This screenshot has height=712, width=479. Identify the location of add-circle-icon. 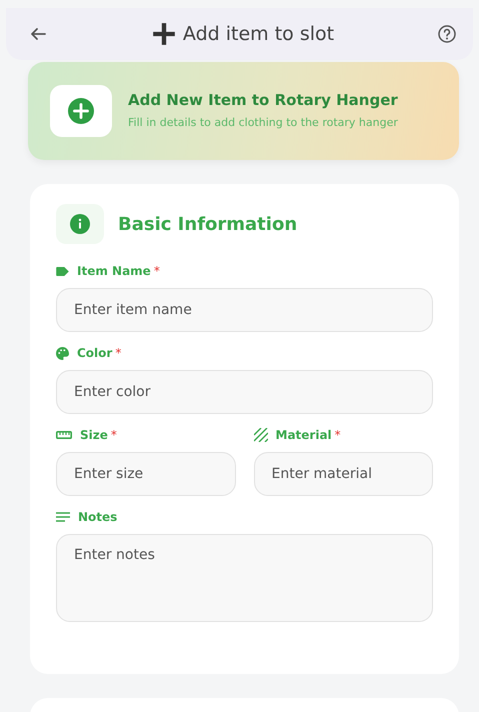
(81, 111).